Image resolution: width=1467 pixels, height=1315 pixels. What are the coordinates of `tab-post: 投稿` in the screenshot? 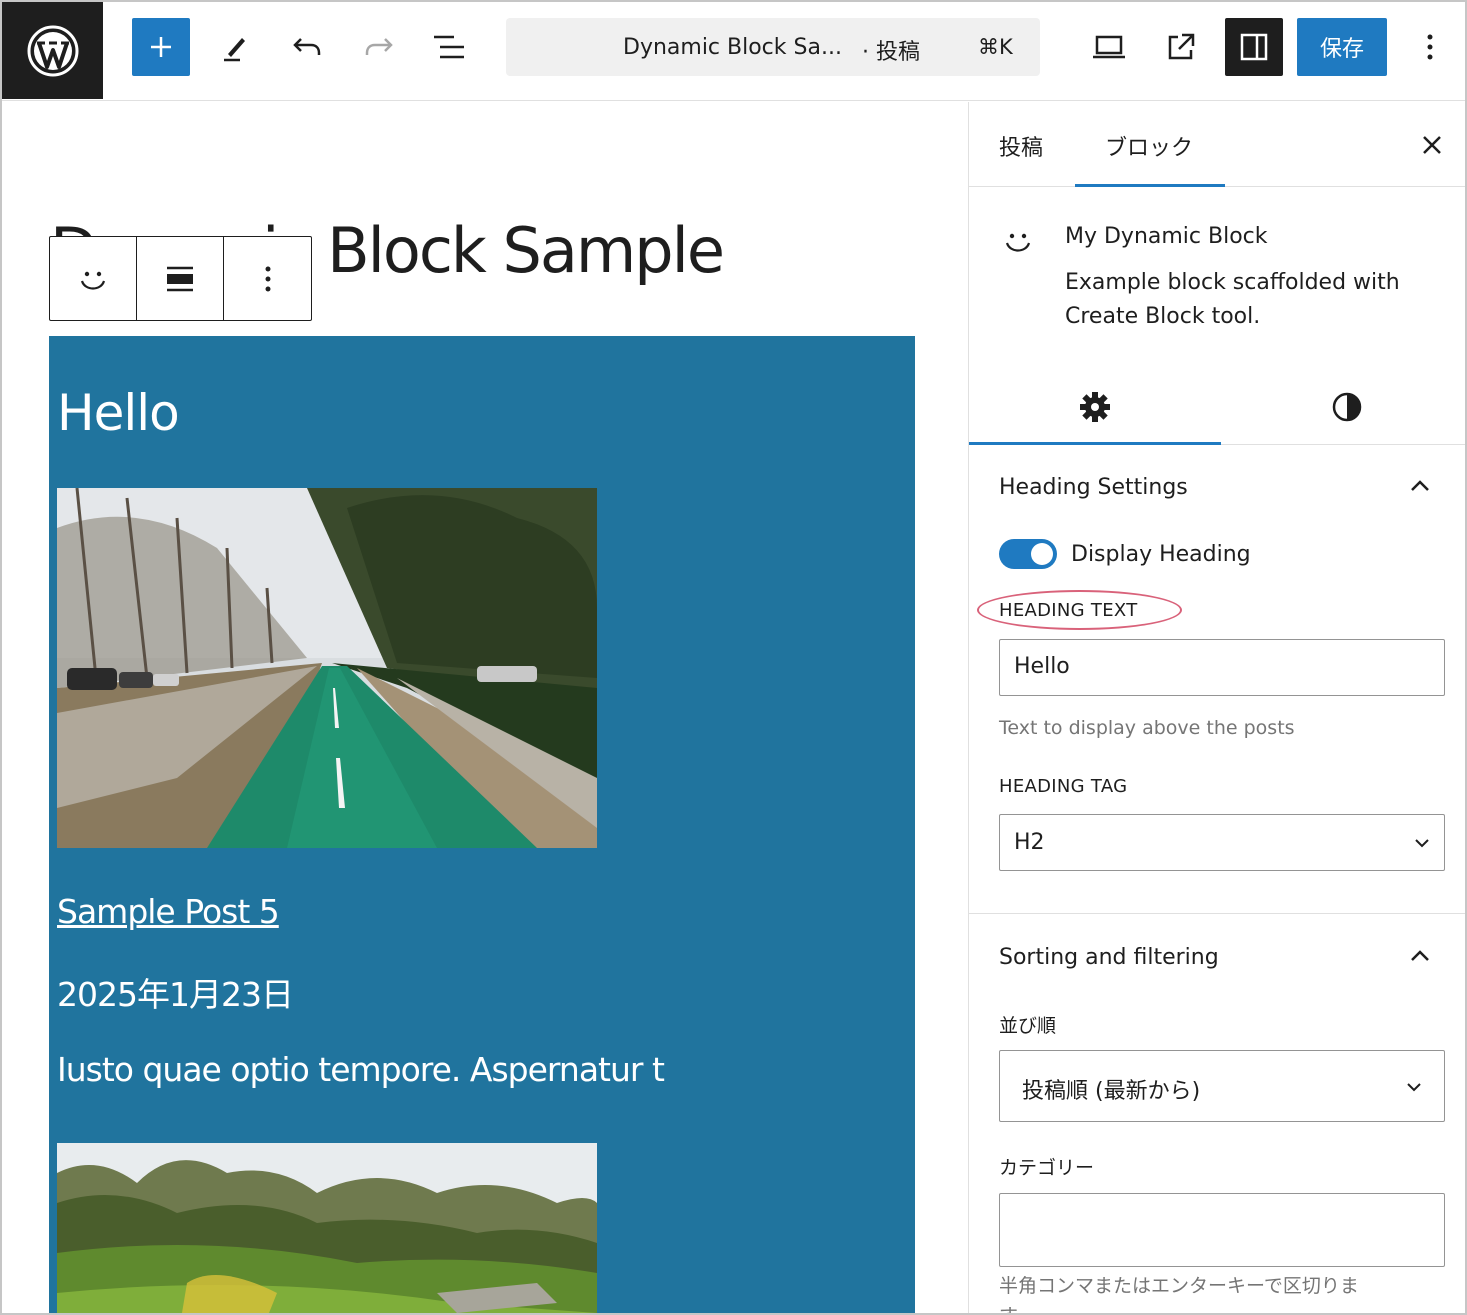 It's located at (1021, 146).